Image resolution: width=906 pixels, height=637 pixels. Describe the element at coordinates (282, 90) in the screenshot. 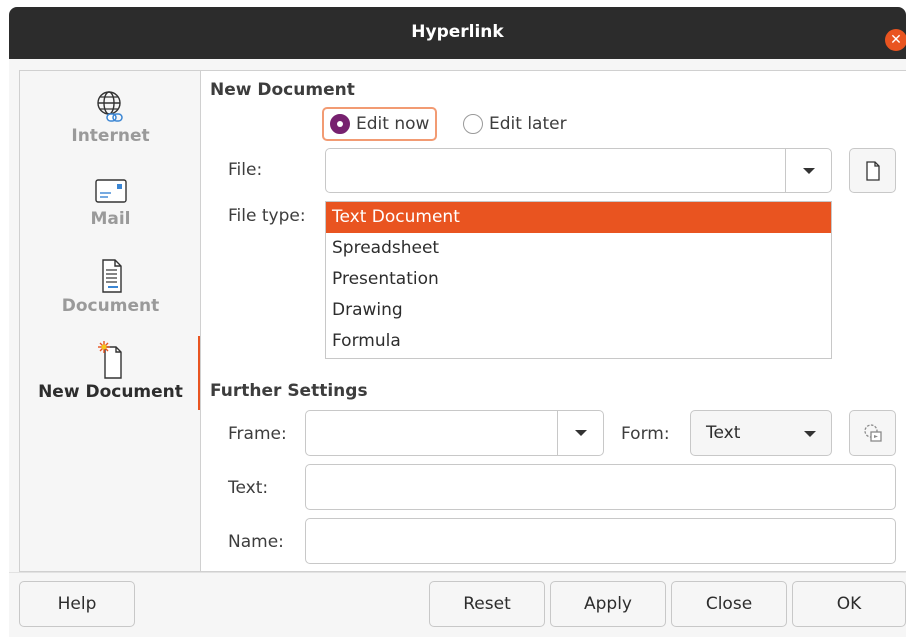

I see `section-heading-new-document: New Document` at that location.